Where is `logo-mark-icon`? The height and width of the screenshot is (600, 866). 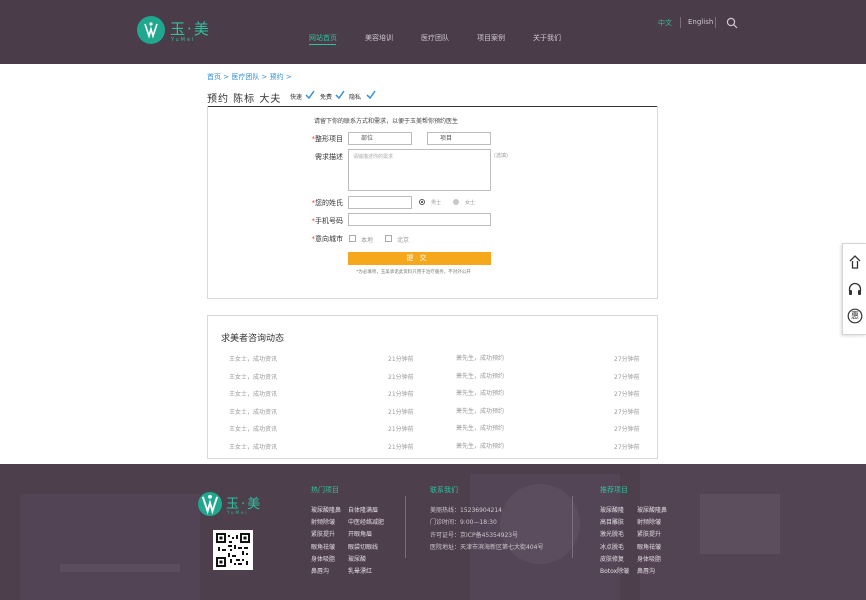
logo-mark-icon is located at coordinates (151, 30).